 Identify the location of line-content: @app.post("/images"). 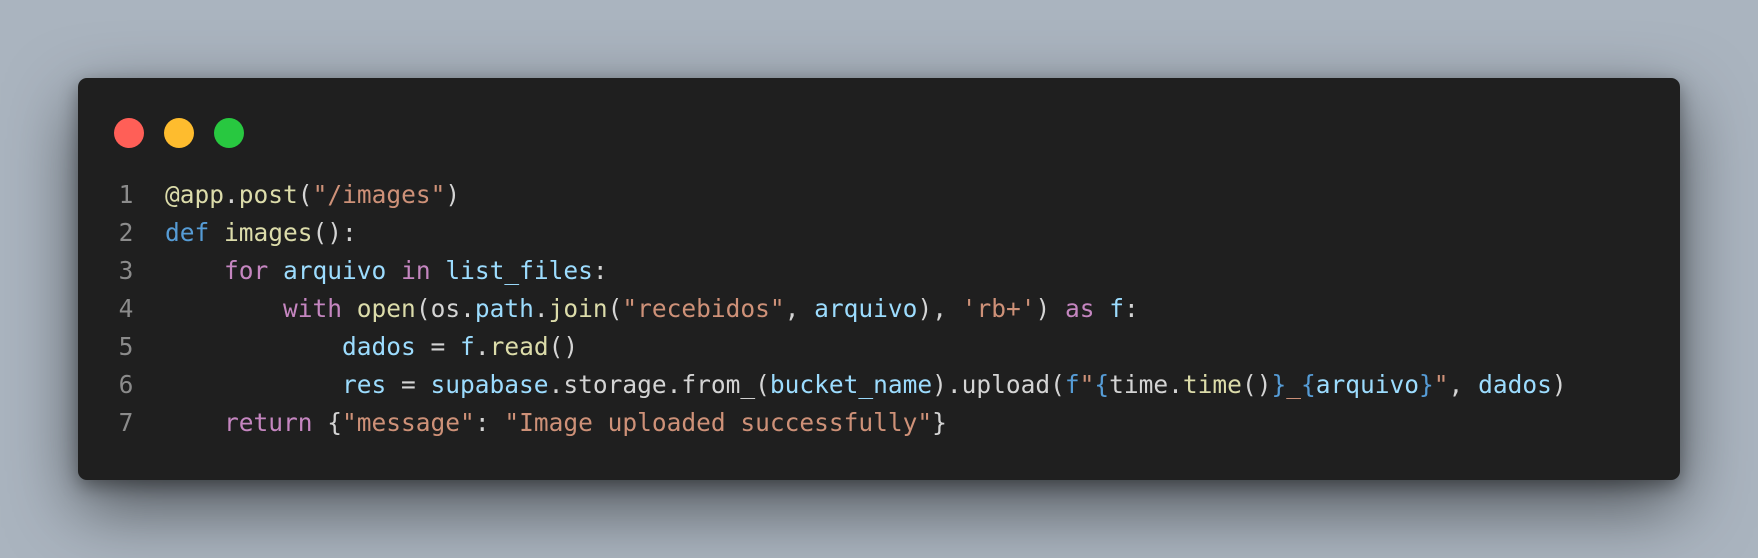
(312, 195).